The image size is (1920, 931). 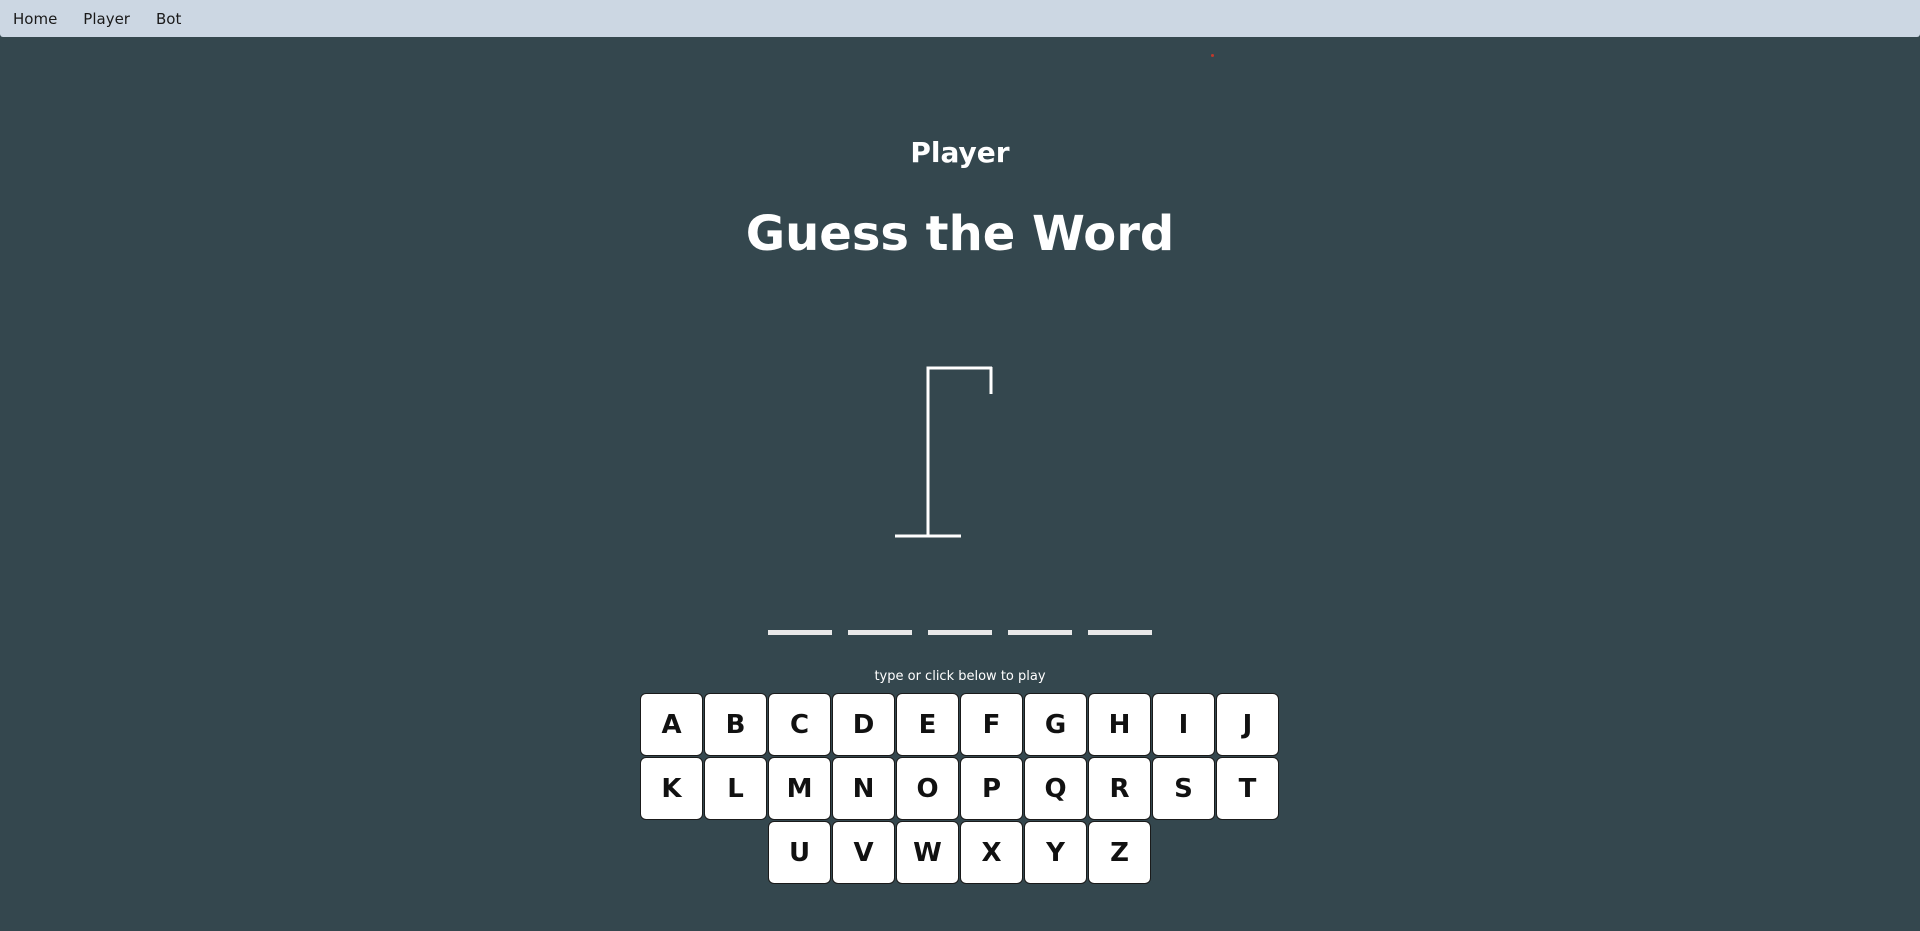 What do you see at coordinates (106, 19) in the screenshot?
I see `nav-link-player: Player` at bounding box center [106, 19].